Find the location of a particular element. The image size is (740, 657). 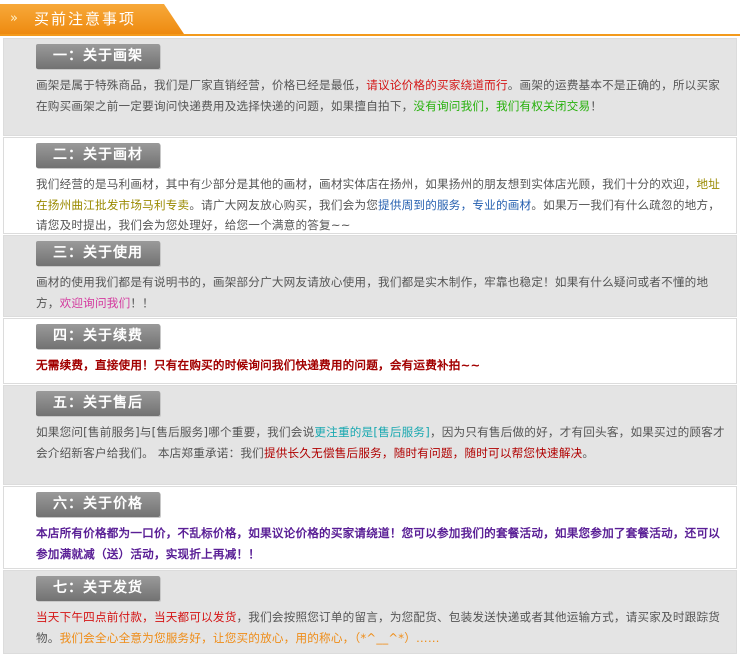

header-bar: » 买前注意事项 is located at coordinates (370, 18).